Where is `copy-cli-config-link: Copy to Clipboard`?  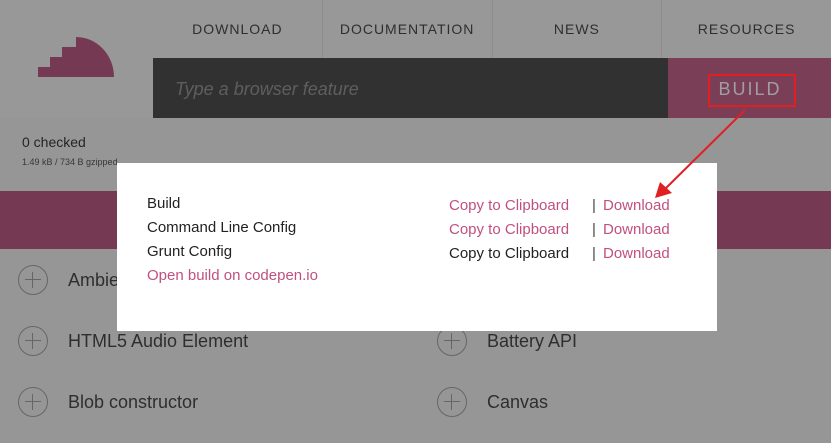 copy-cli-config-link: Copy to Clipboard is located at coordinates (517, 229).